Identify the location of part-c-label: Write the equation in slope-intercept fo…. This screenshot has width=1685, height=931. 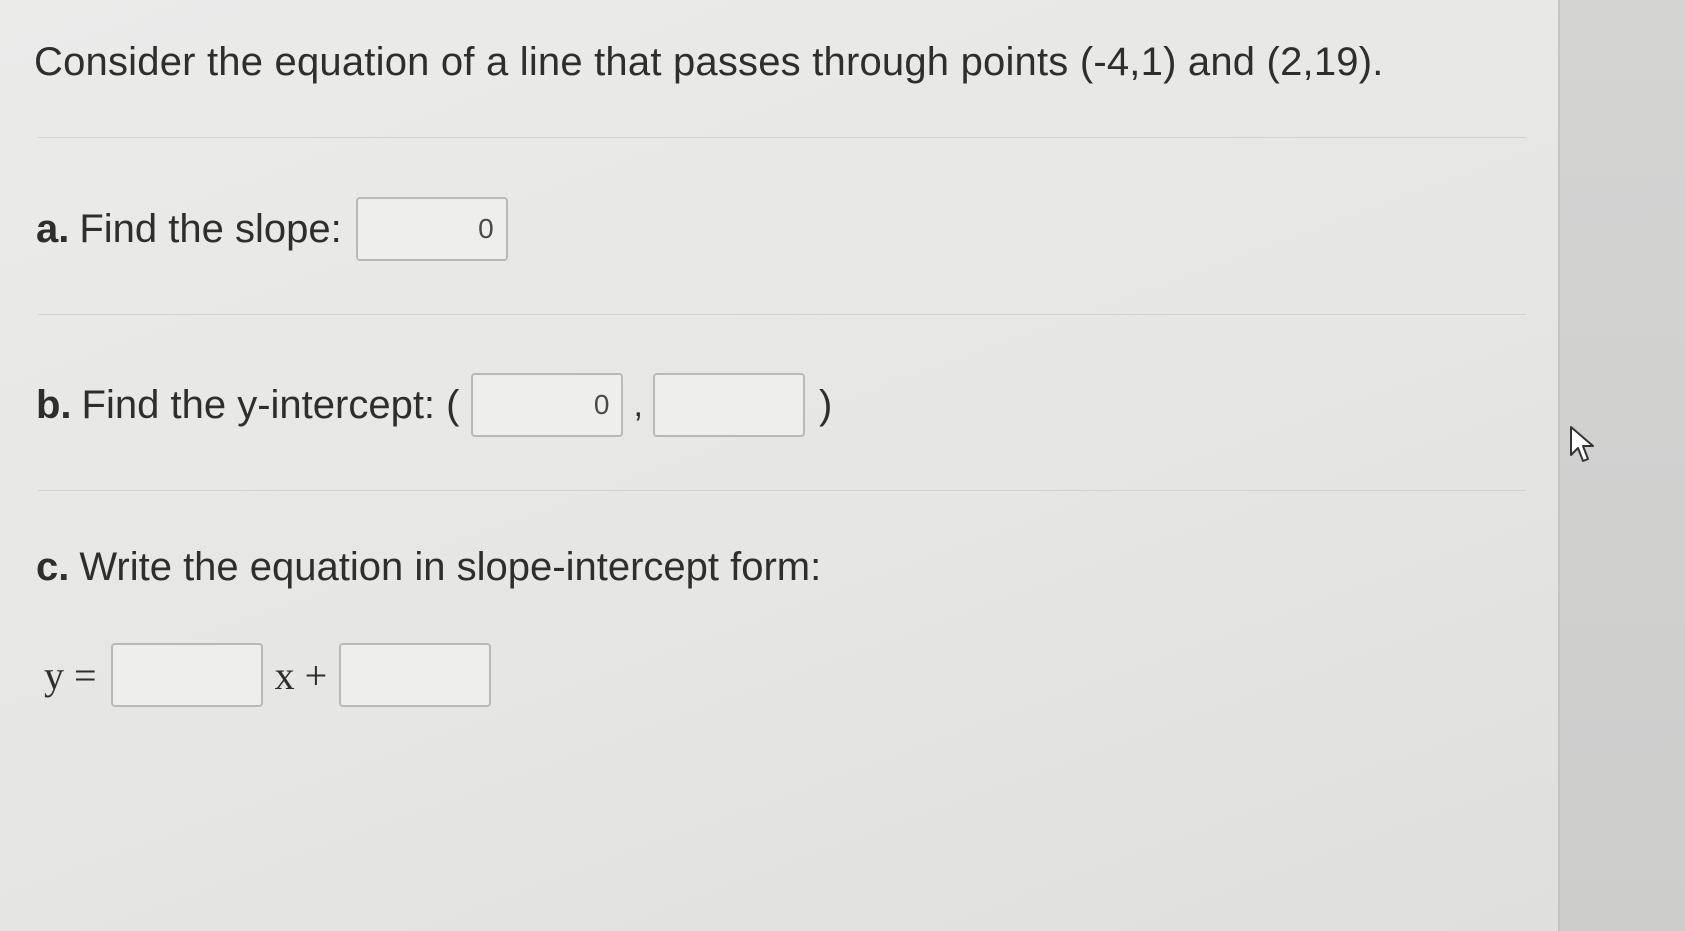
(450, 567).